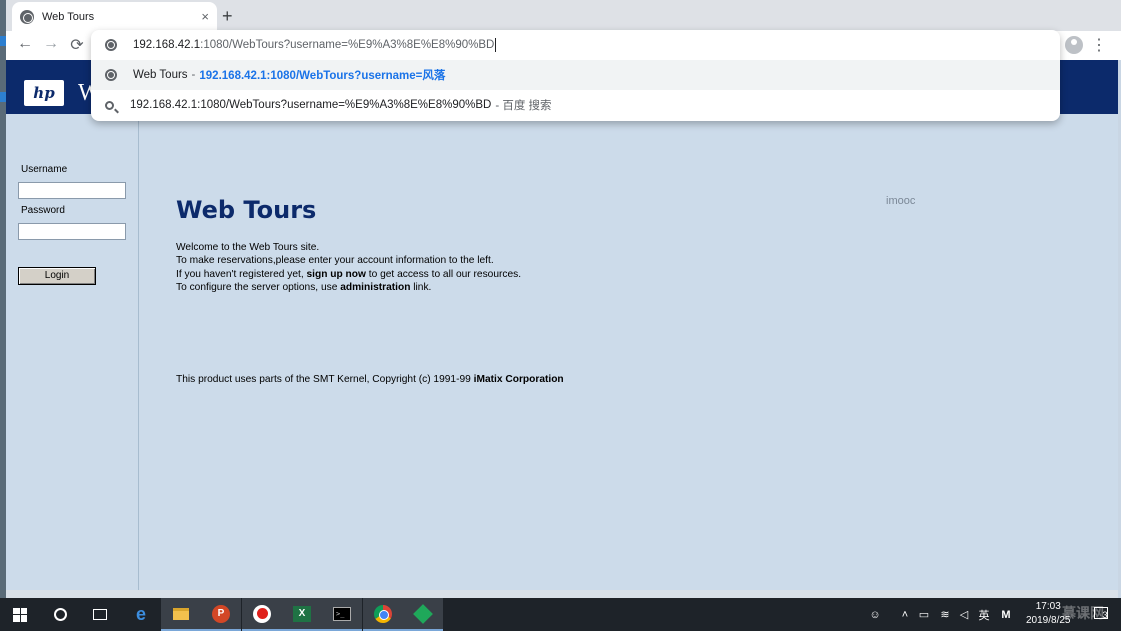 The image size is (1121, 631). What do you see at coordinates (1083, 613) in the screenshot?
I see `video-watermark: 慕课网` at bounding box center [1083, 613].